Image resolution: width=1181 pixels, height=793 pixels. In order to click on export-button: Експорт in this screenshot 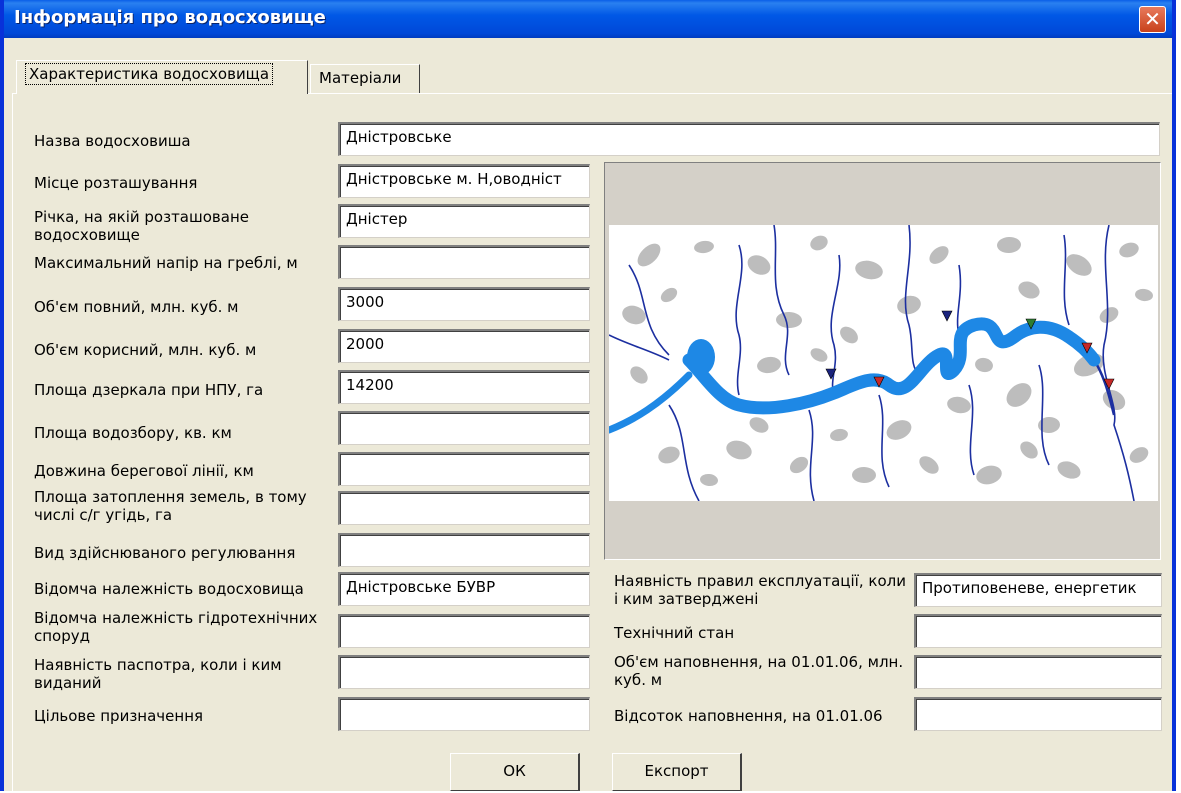, I will do `click(677, 772)`.